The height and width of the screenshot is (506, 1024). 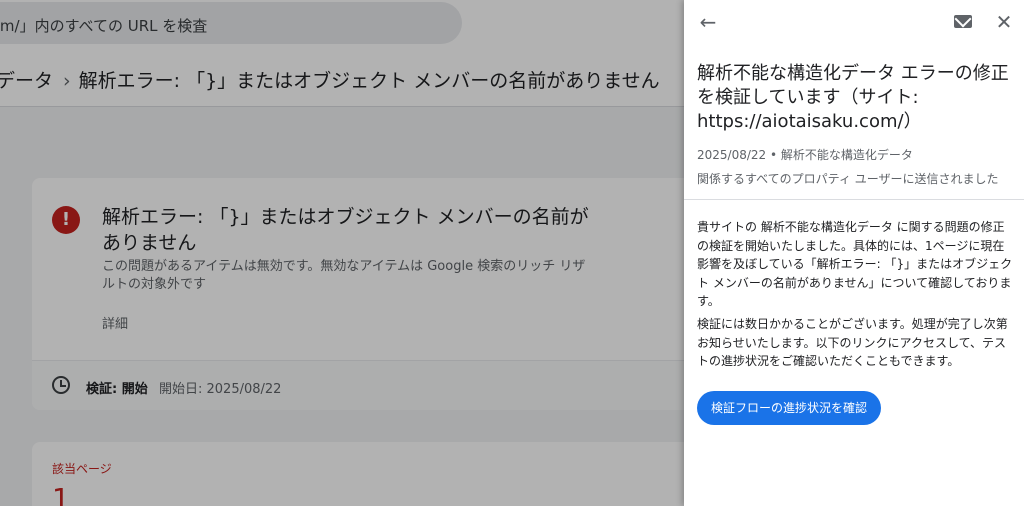 I want to click on divider, so click(x=854, y=199).